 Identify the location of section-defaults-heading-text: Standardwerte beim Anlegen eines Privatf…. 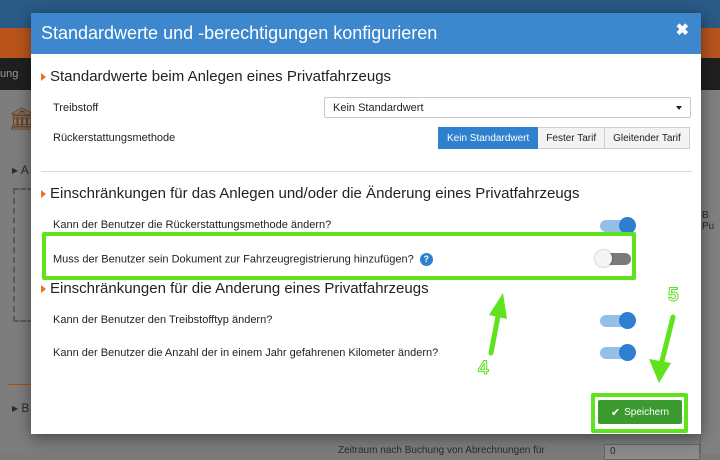
(221, 76).